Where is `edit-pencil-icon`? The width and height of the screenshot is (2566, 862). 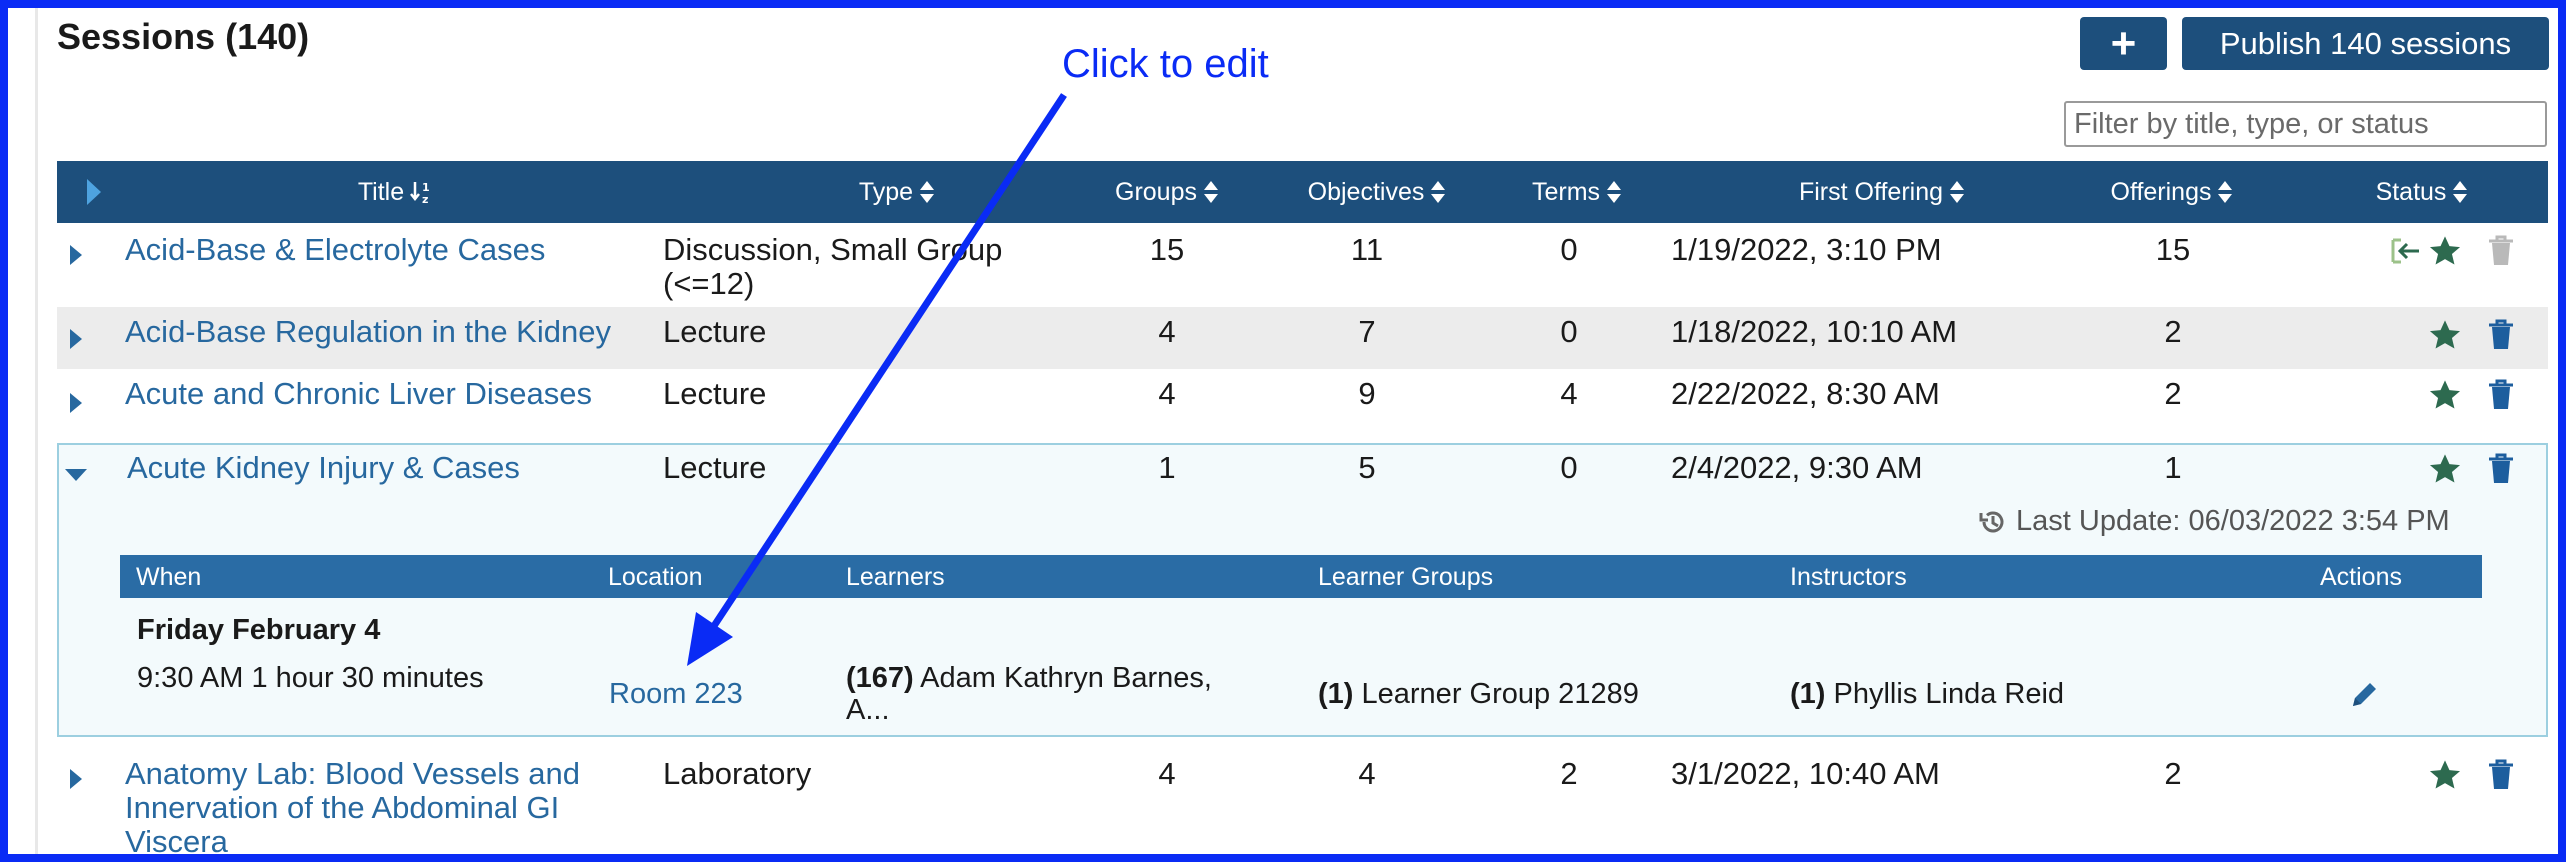
edit-pencil-icon is located at coordinates (2365, 694).